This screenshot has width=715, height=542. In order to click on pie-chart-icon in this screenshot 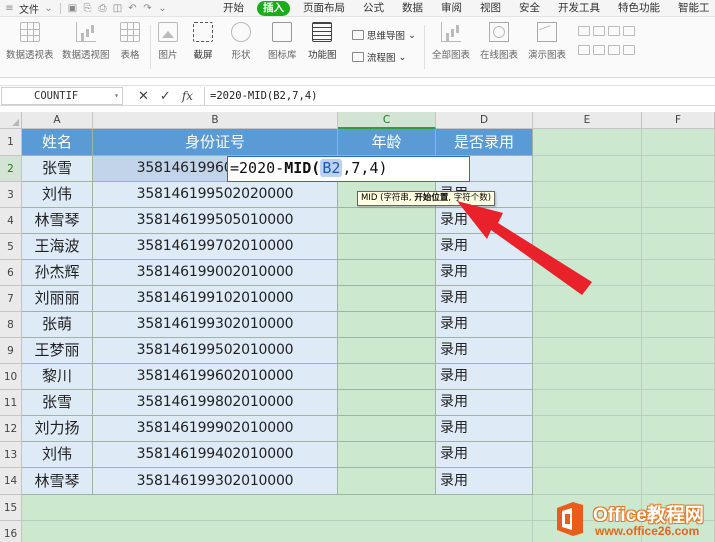, I will do `click(614, 31)`.